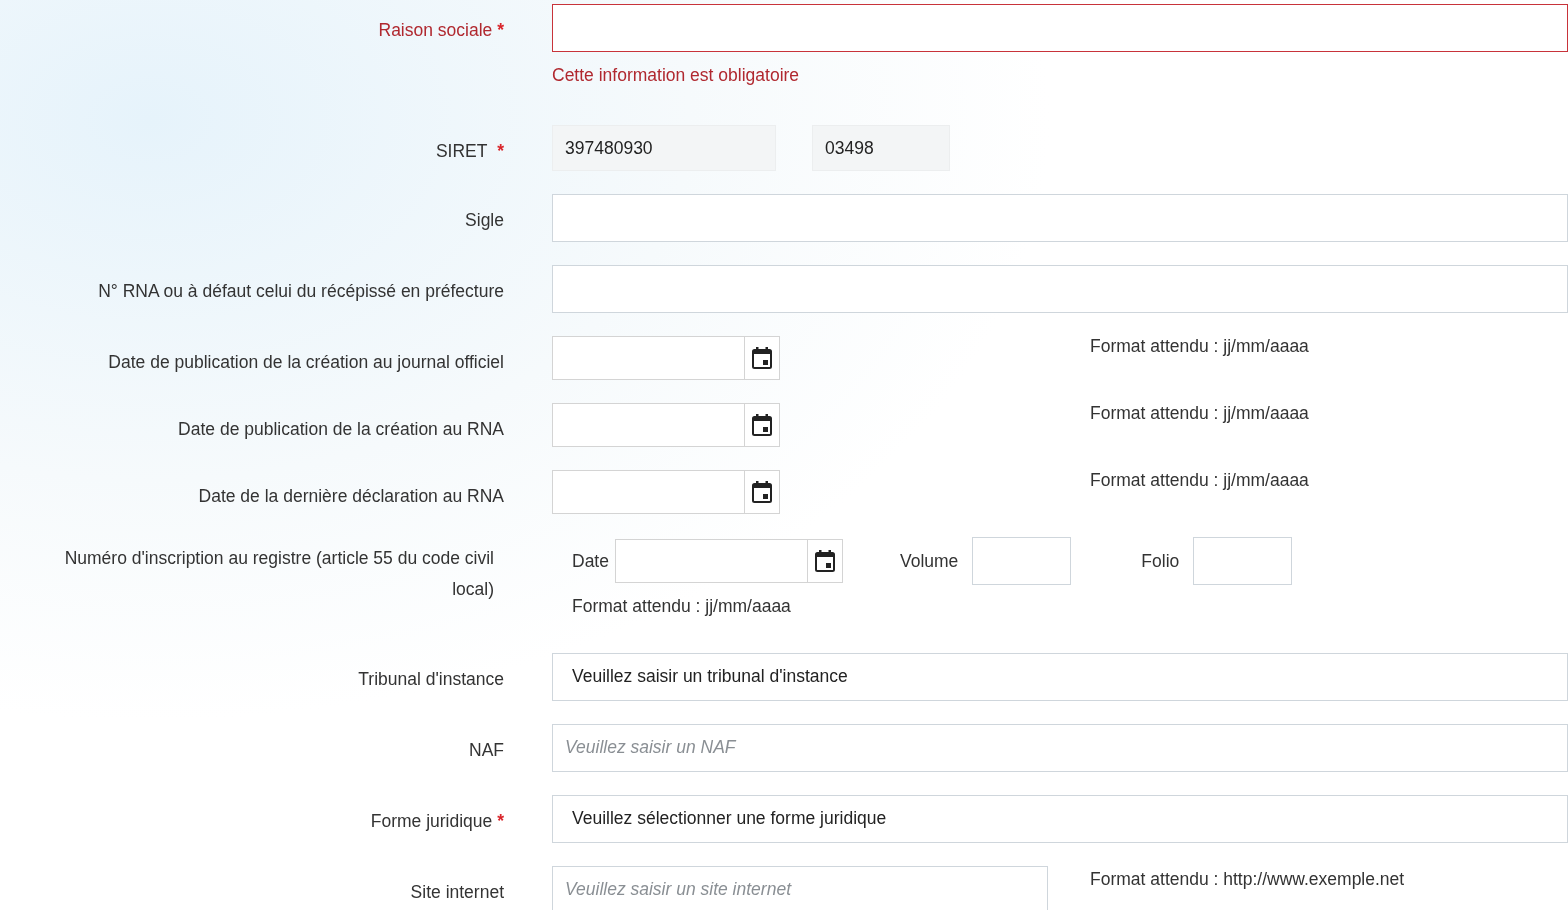  What do you see at coordinates (301, 291) in the screenshot?
I see `field-label: N° RNA ou à défaut celui du récépissé en préfecture` at bounding box center [301, 291].